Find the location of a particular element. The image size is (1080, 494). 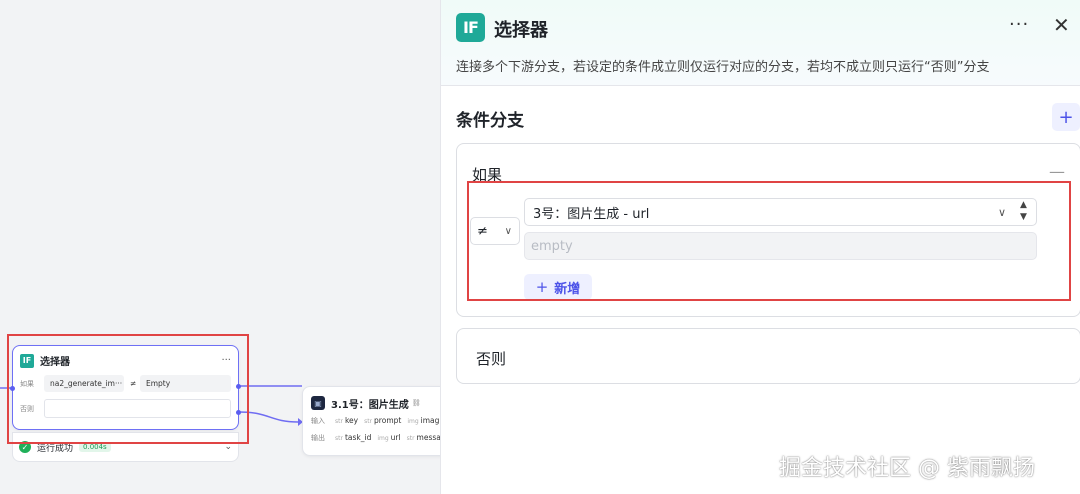

plus-icon: + is located at coordinates (542, 287).